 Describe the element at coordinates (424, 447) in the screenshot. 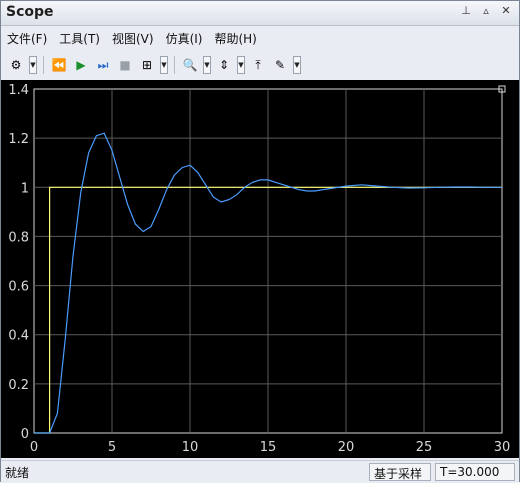

I see `x-tick-label: 25` at that location.